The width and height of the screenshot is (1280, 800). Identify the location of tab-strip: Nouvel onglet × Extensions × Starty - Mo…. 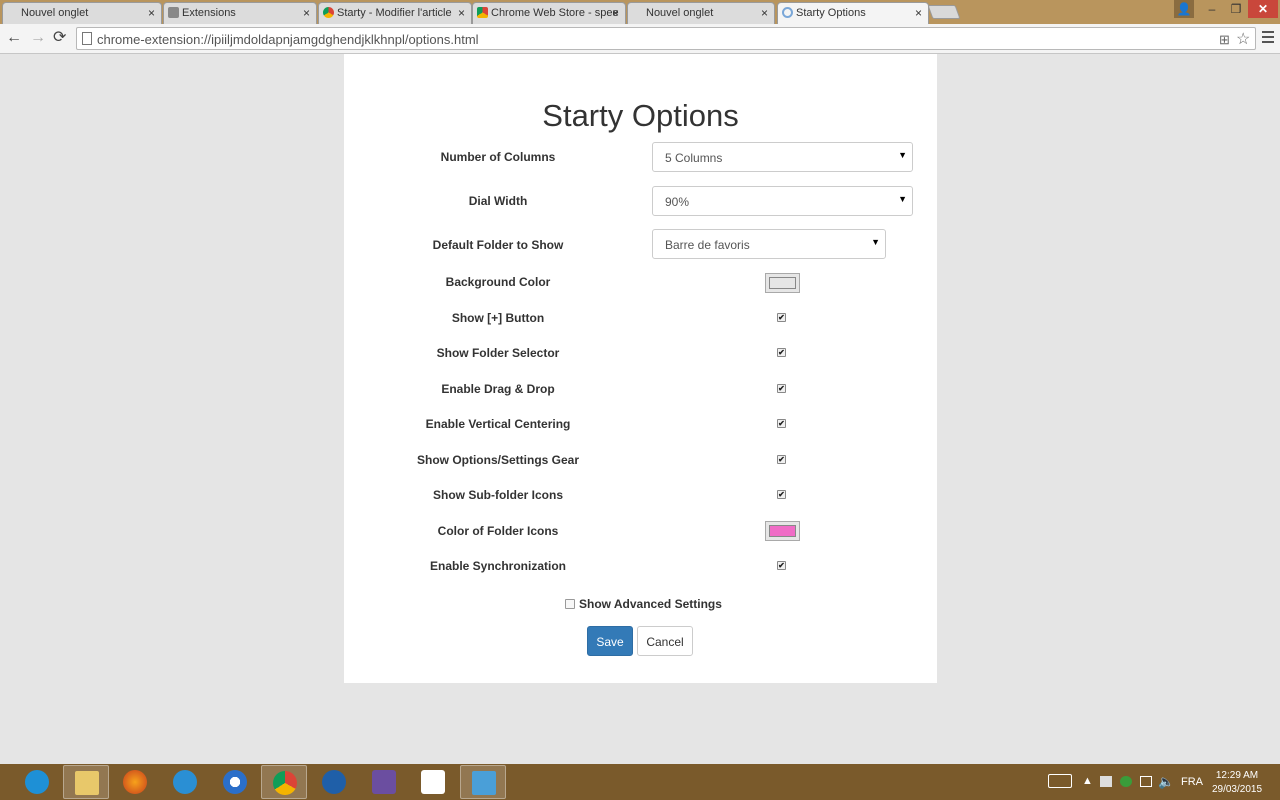
(640, 12).